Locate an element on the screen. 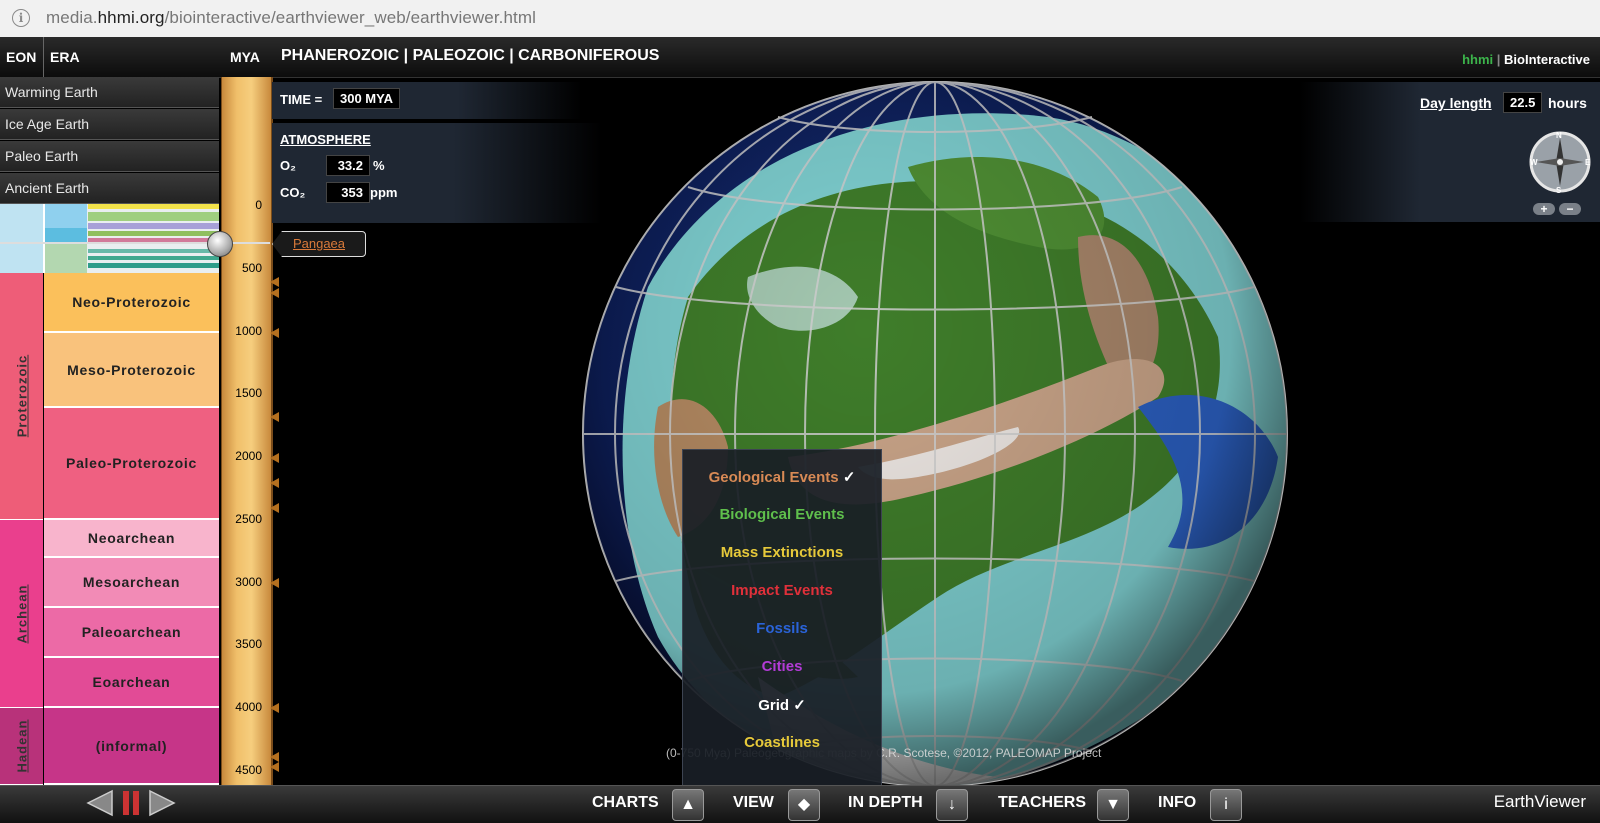 This screenshot has width=1600, height=823. ruler-label-1000: 1000 is located at coordinates (248, 331).